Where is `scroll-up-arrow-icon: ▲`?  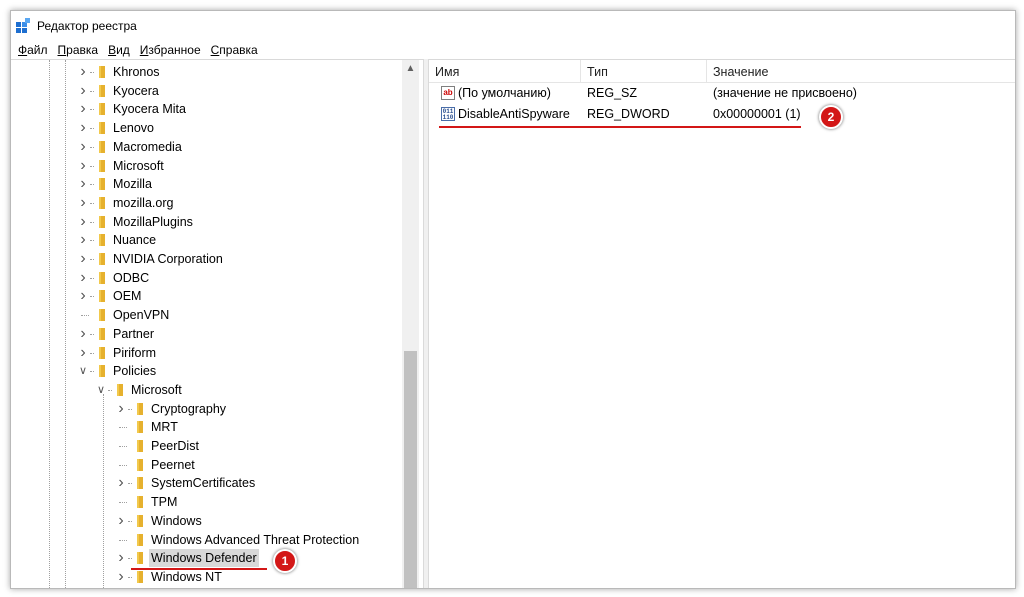
scroll-up-arrow-icon: ▲ is located at coordinates (410, 68).